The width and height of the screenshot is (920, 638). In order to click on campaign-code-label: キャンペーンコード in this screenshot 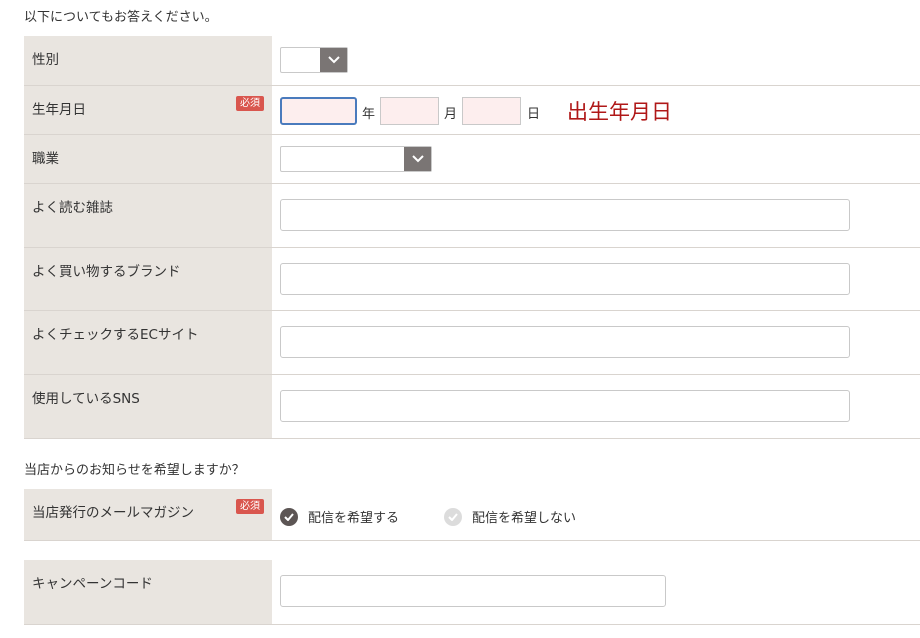, I will do `click(92, 584)`.